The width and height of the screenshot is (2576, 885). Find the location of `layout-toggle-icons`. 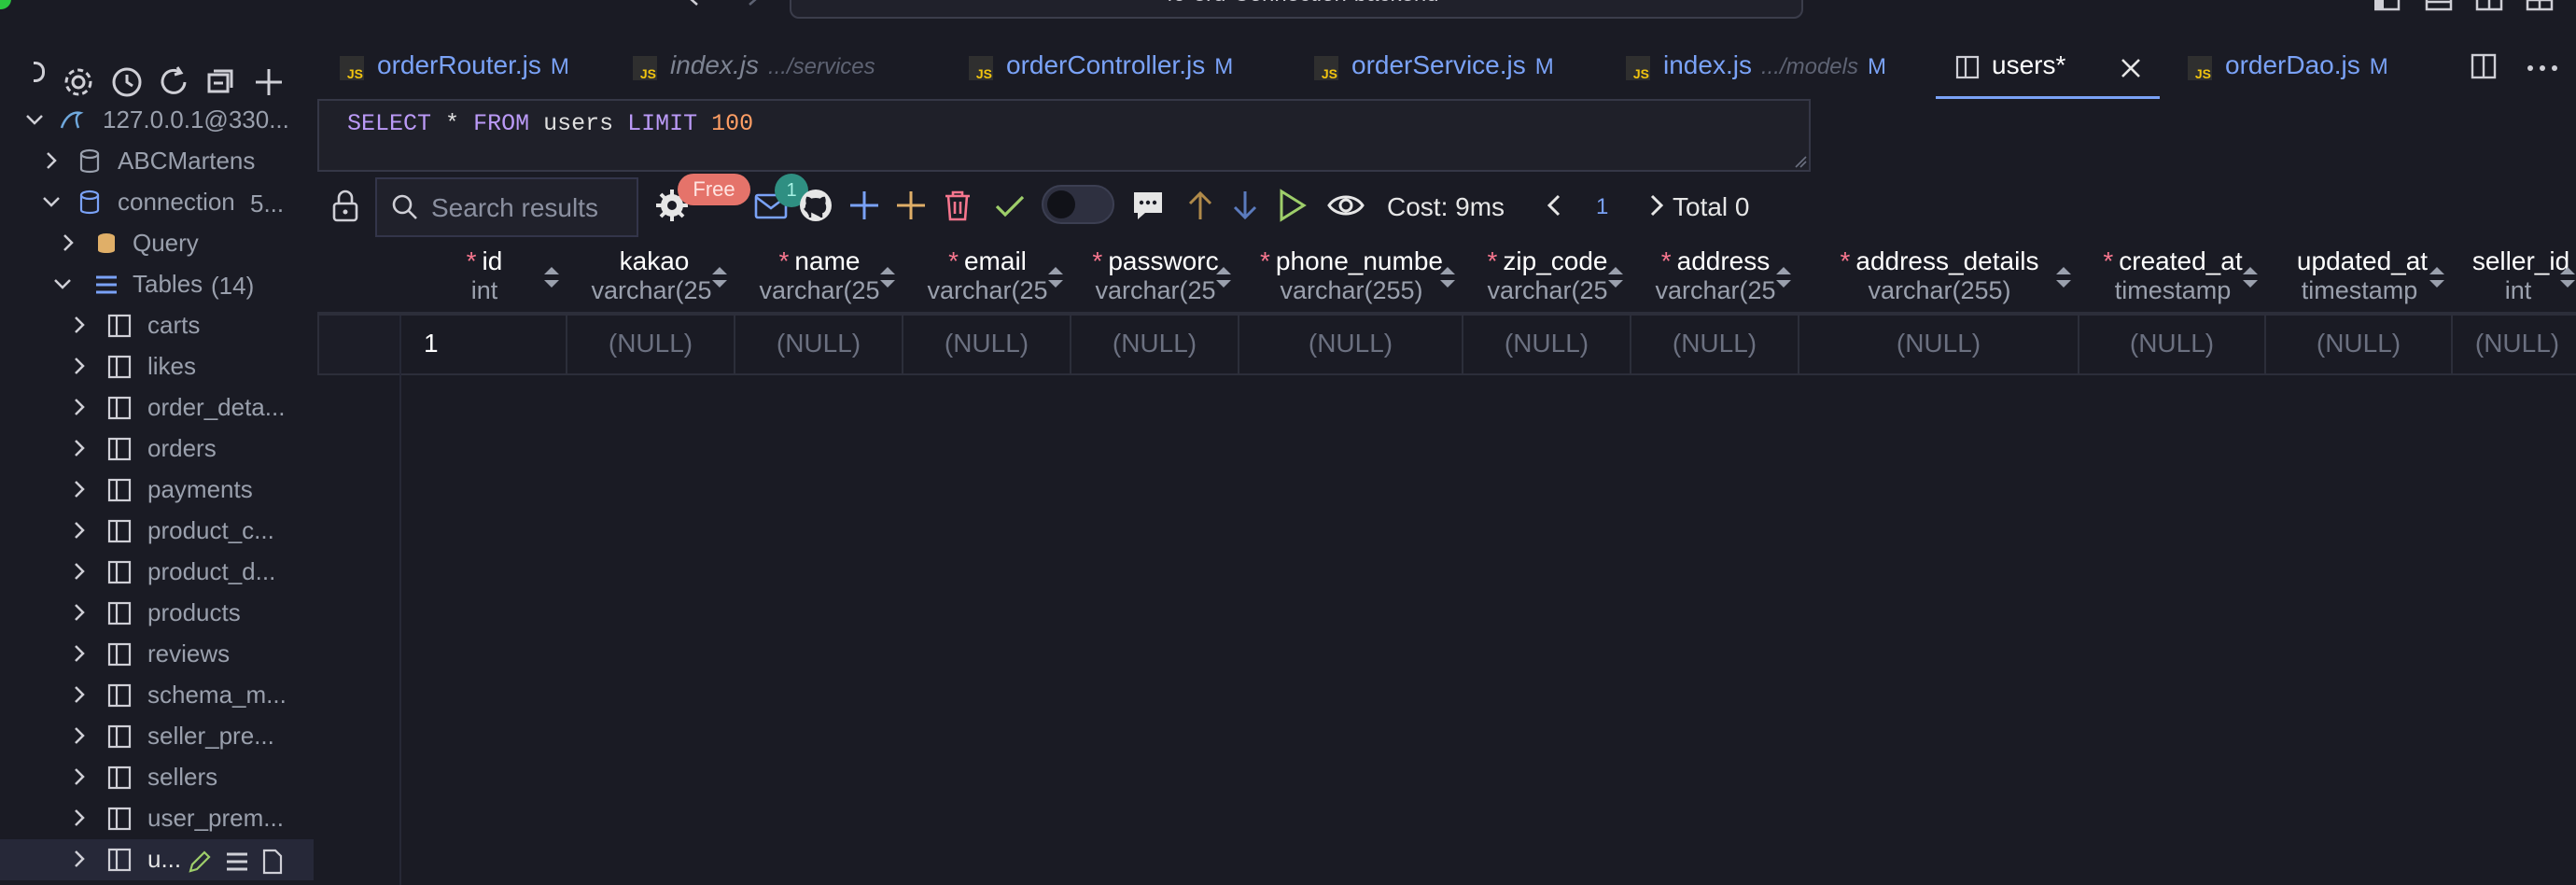

layout-toggle-icons is located at coordinates (2475, 7).